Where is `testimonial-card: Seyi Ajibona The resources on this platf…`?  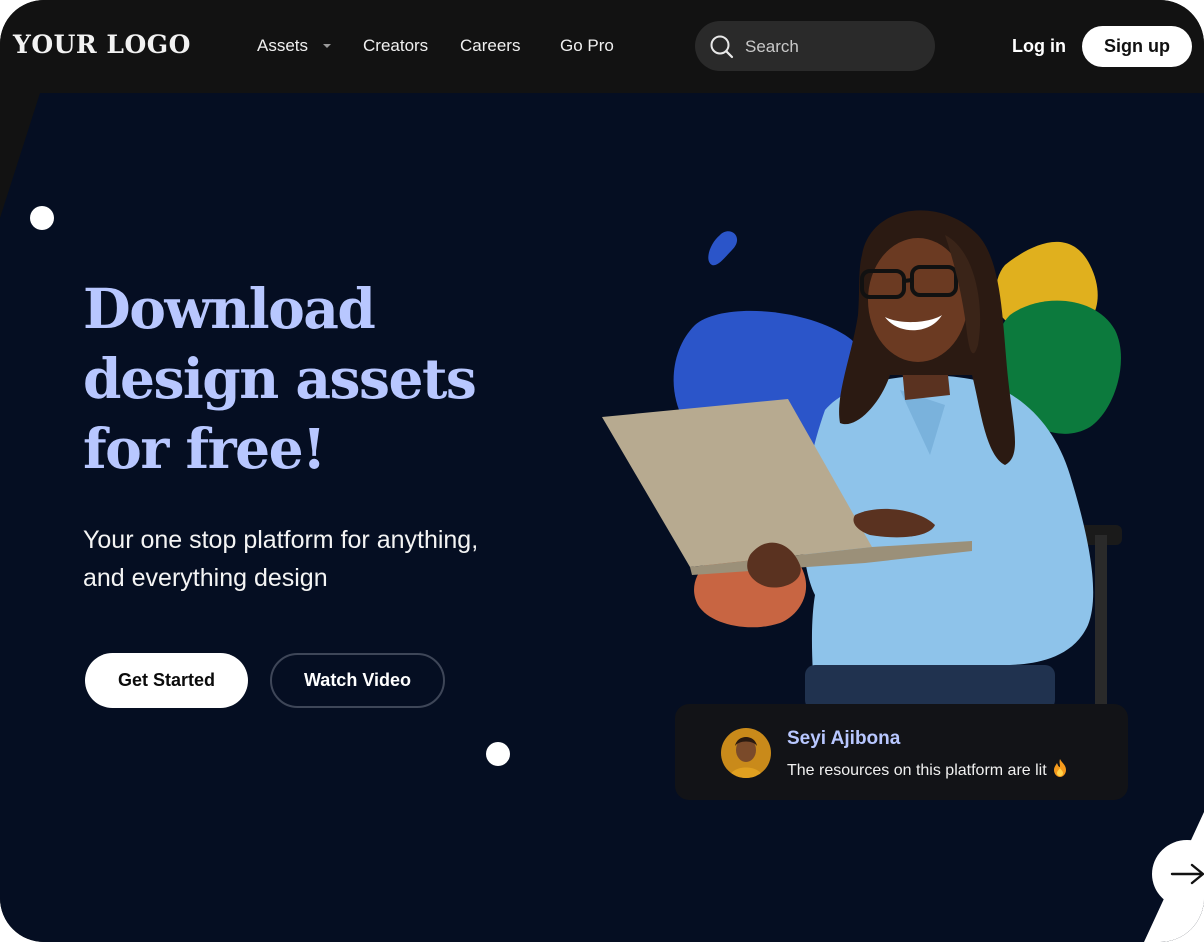 testimonial-card: Seyi Ajibona The resources on this platf… is located at coordinates (901, 752).